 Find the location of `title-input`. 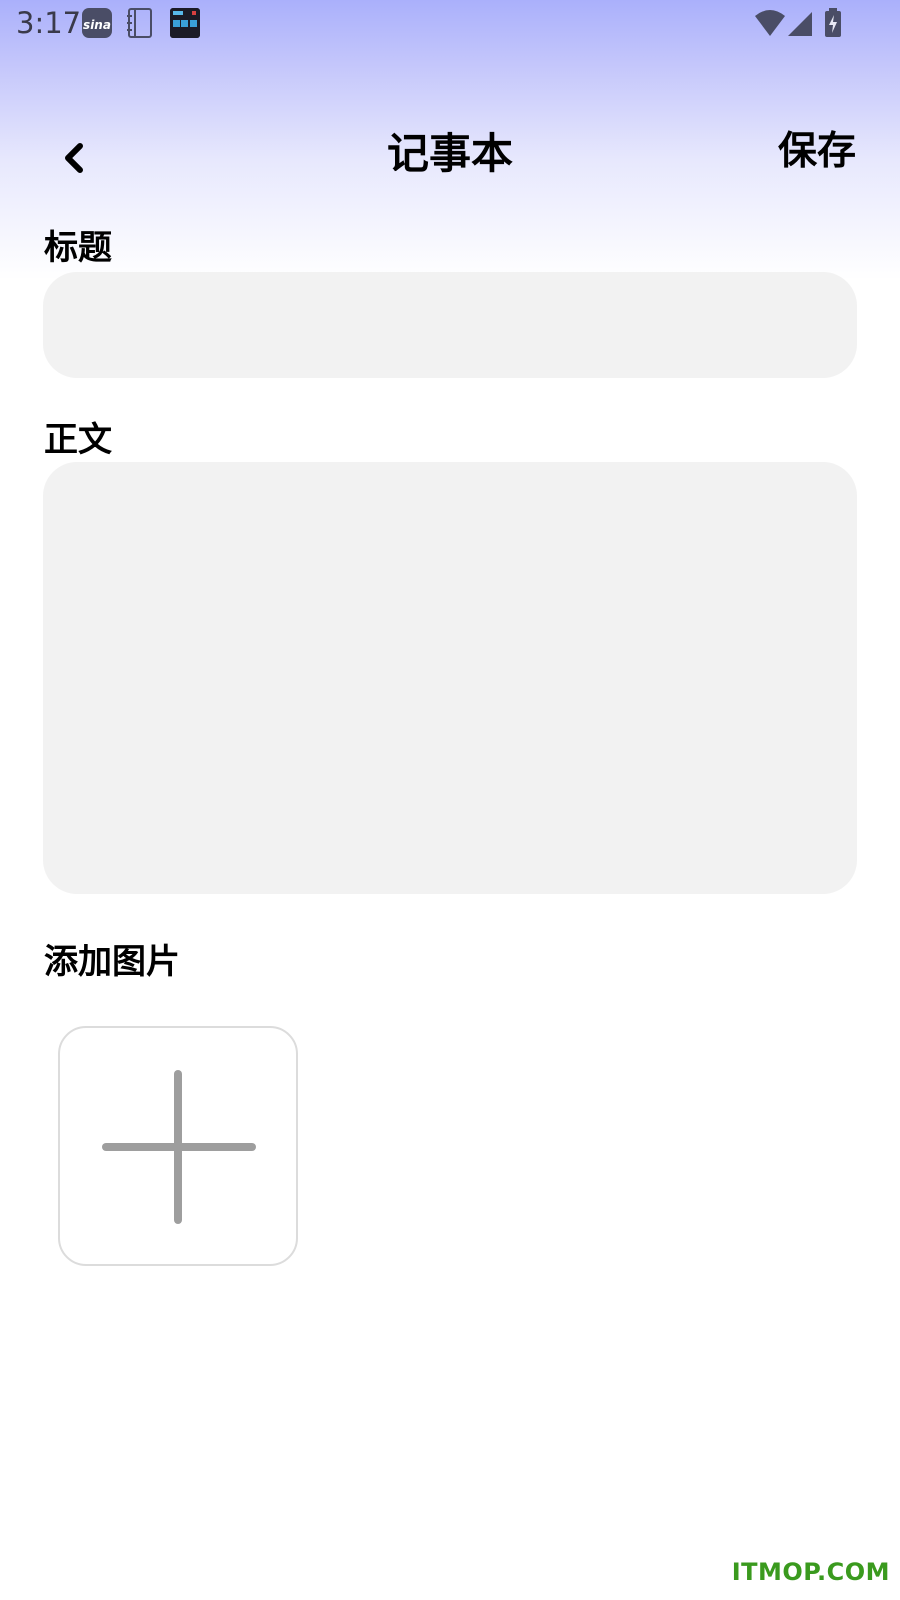

title-input is located at coordinates (450, 325).